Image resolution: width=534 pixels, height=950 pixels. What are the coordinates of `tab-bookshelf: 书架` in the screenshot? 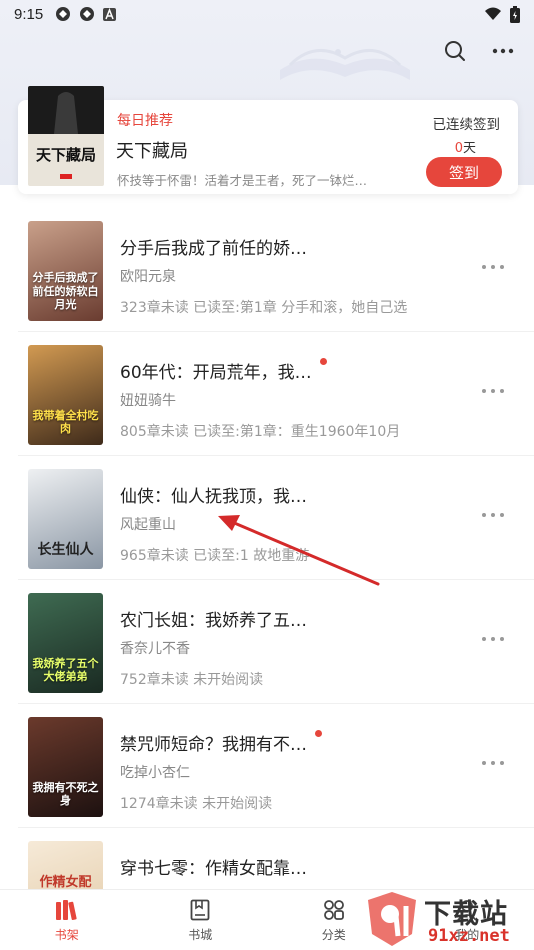 It's located at (67, 920).